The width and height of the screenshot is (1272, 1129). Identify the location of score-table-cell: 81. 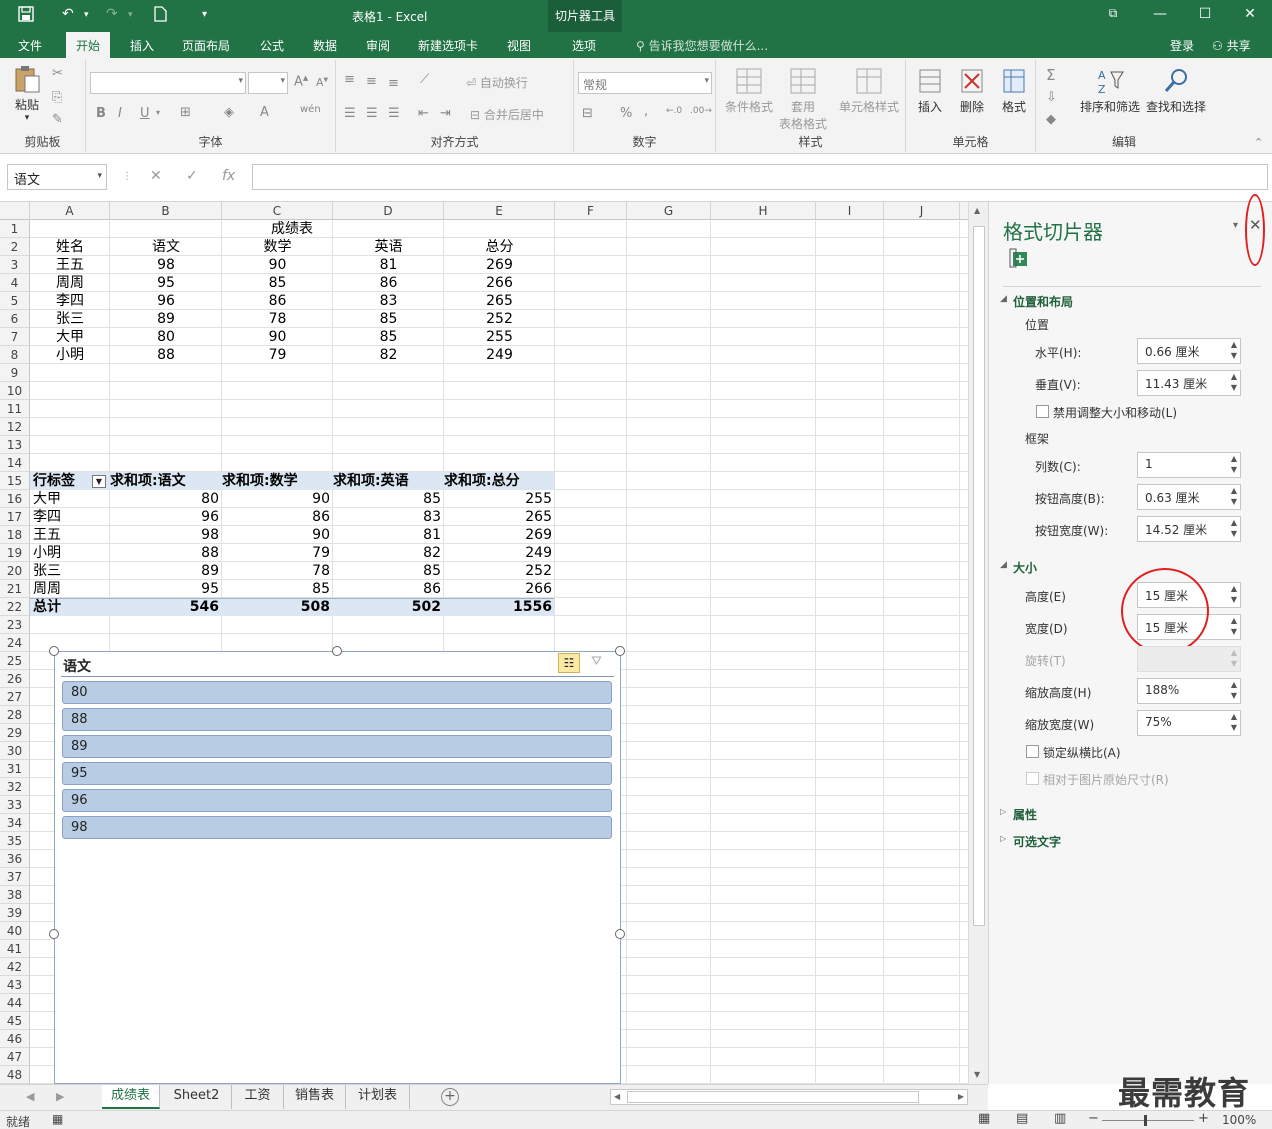
(388, 265).